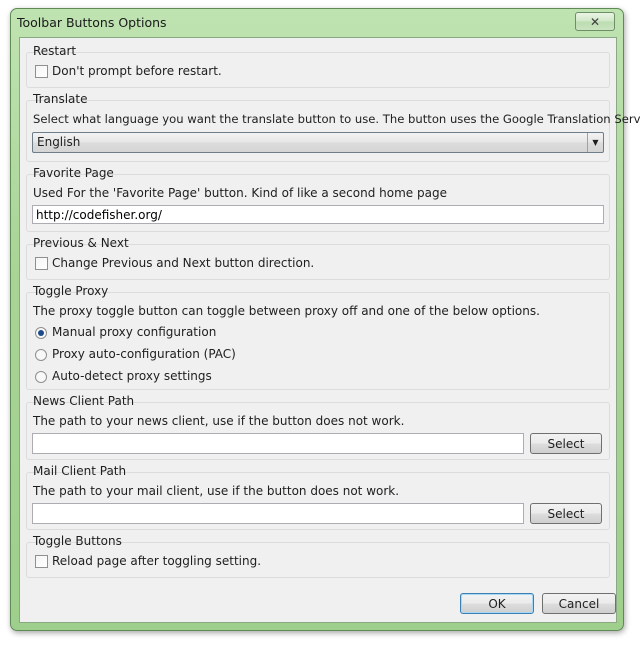 The height and width of the screenshot is (647, 640). Describe the element at coordinates (80, 471) in the screenshot. I see `mail-client-group-title: Mail Client Path` at that location.